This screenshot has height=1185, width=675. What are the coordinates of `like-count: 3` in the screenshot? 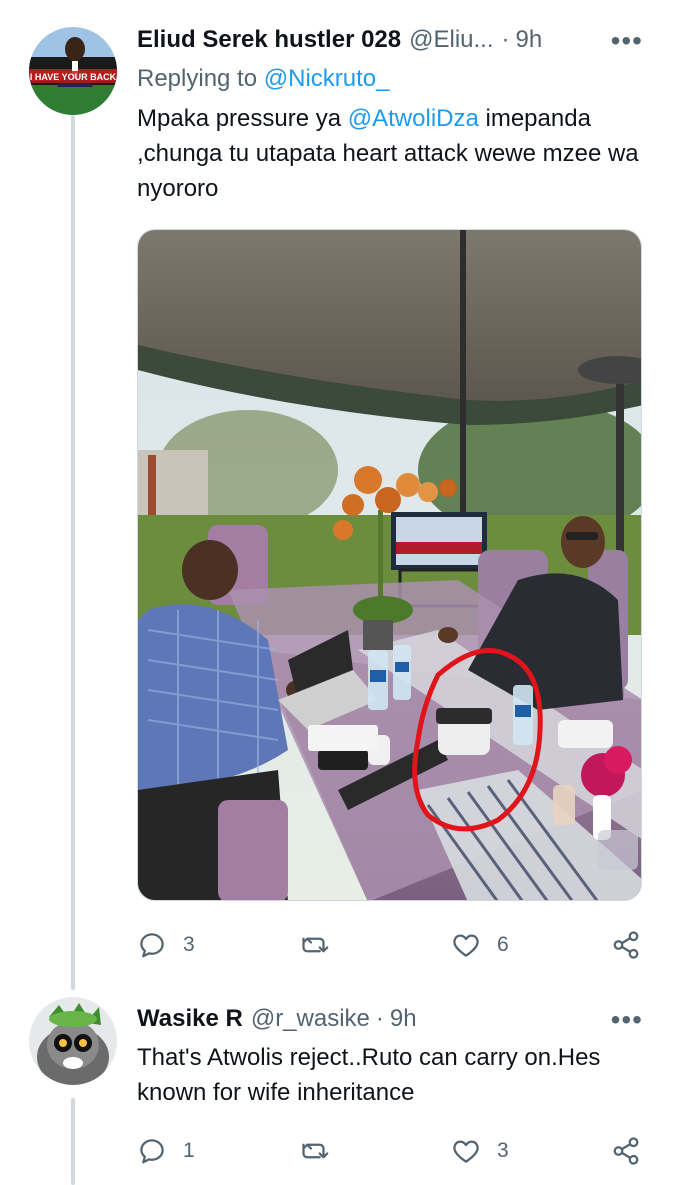 It's located at (503, 1150).